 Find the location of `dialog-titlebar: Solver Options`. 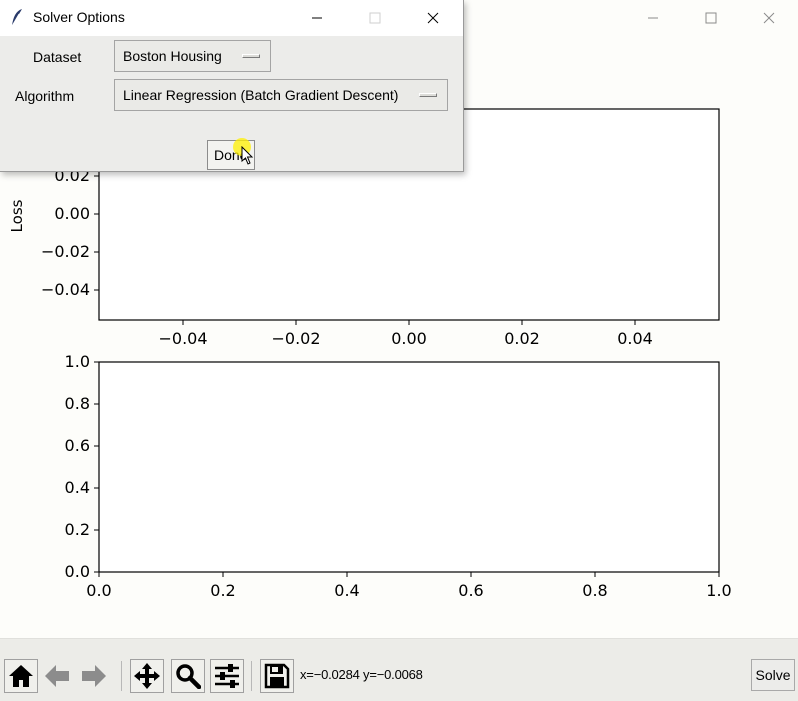

dialog-titlebar: Solver Options is located at coordinates (231, 18).